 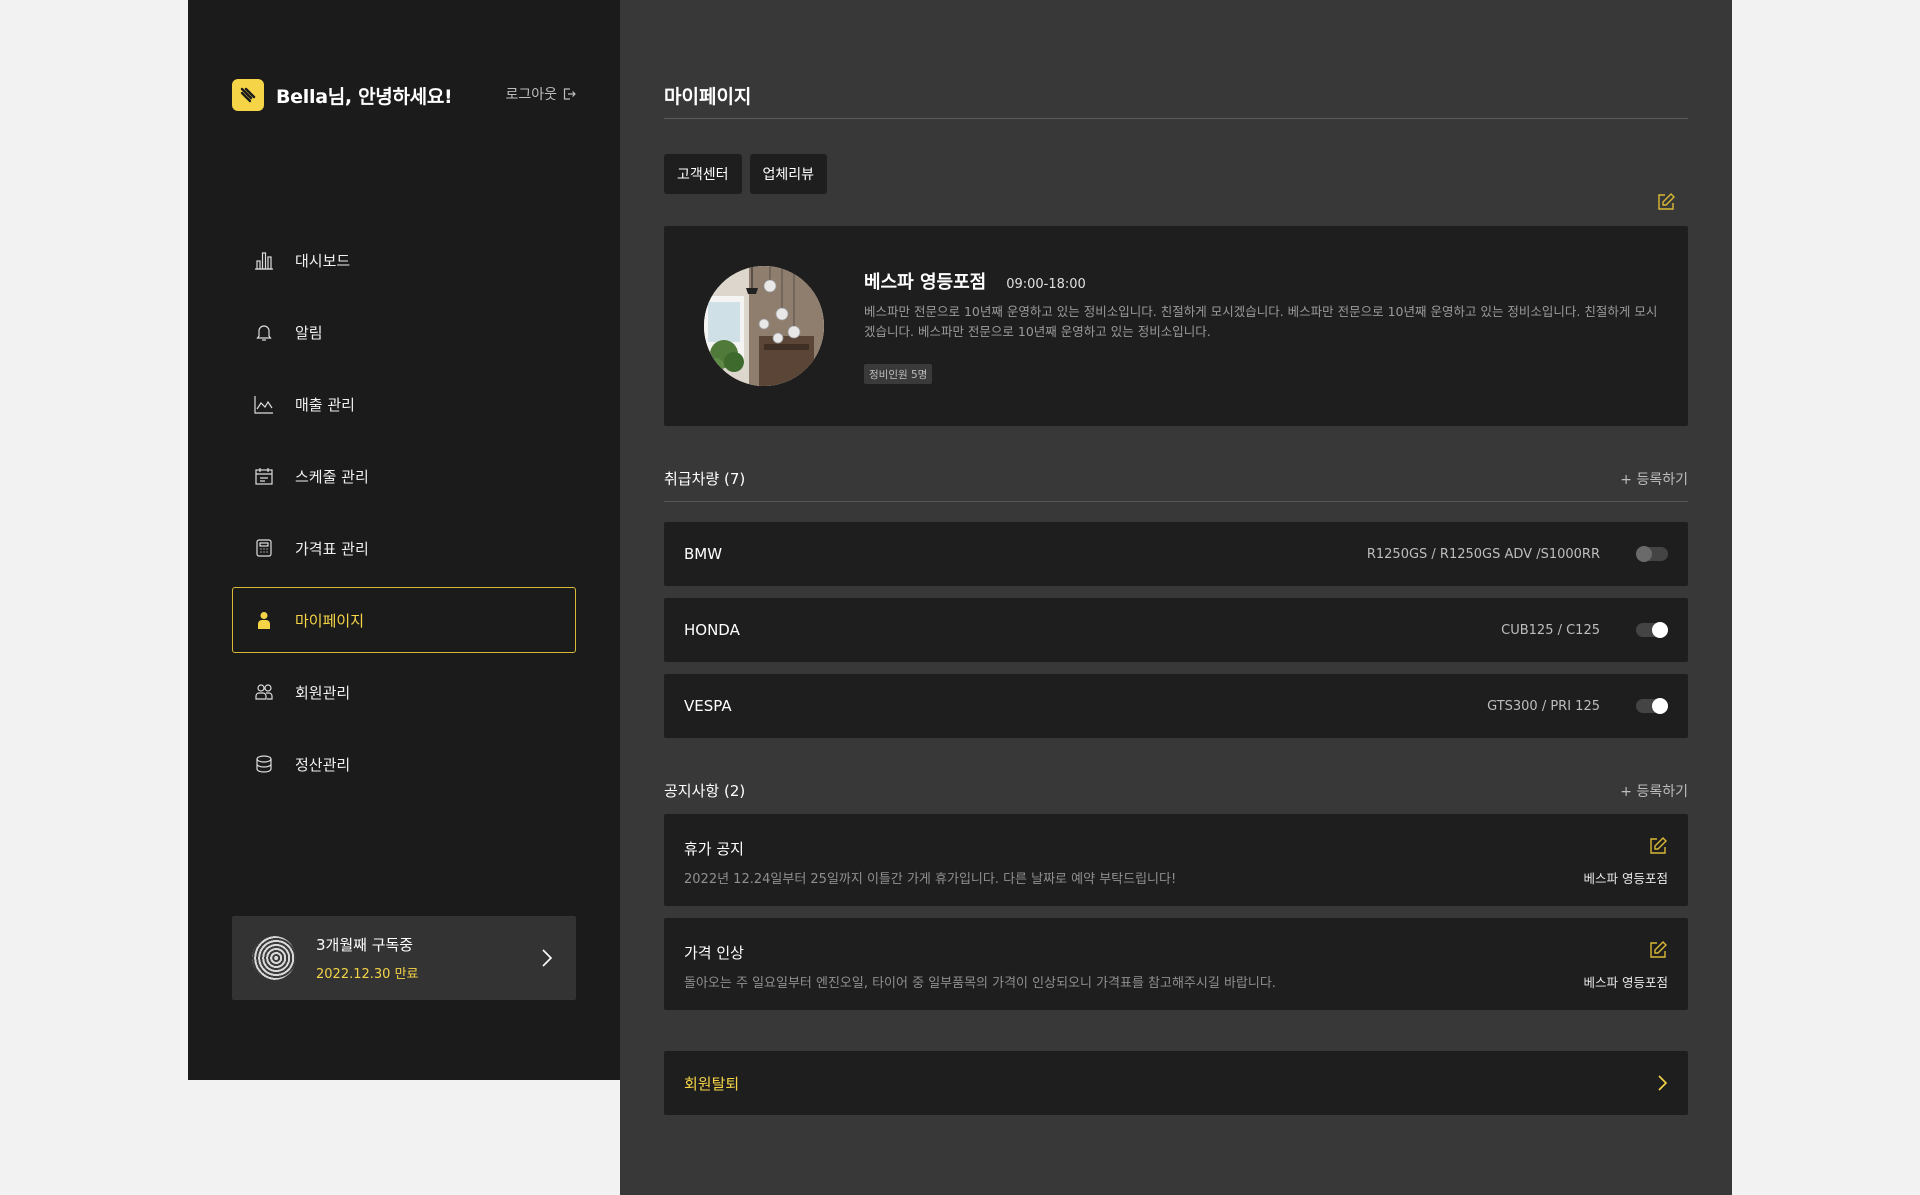 What do you see at coordinates (264, 332) in the screenshot?
I see `bell-icon` at bounding box center [264, 332].